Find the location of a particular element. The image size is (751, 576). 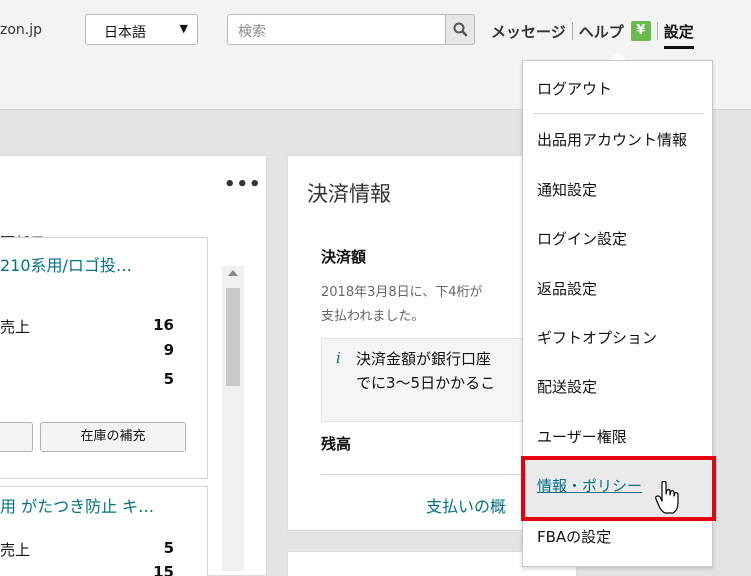

settings-link: 設定 is located at coordinates (678, 35).